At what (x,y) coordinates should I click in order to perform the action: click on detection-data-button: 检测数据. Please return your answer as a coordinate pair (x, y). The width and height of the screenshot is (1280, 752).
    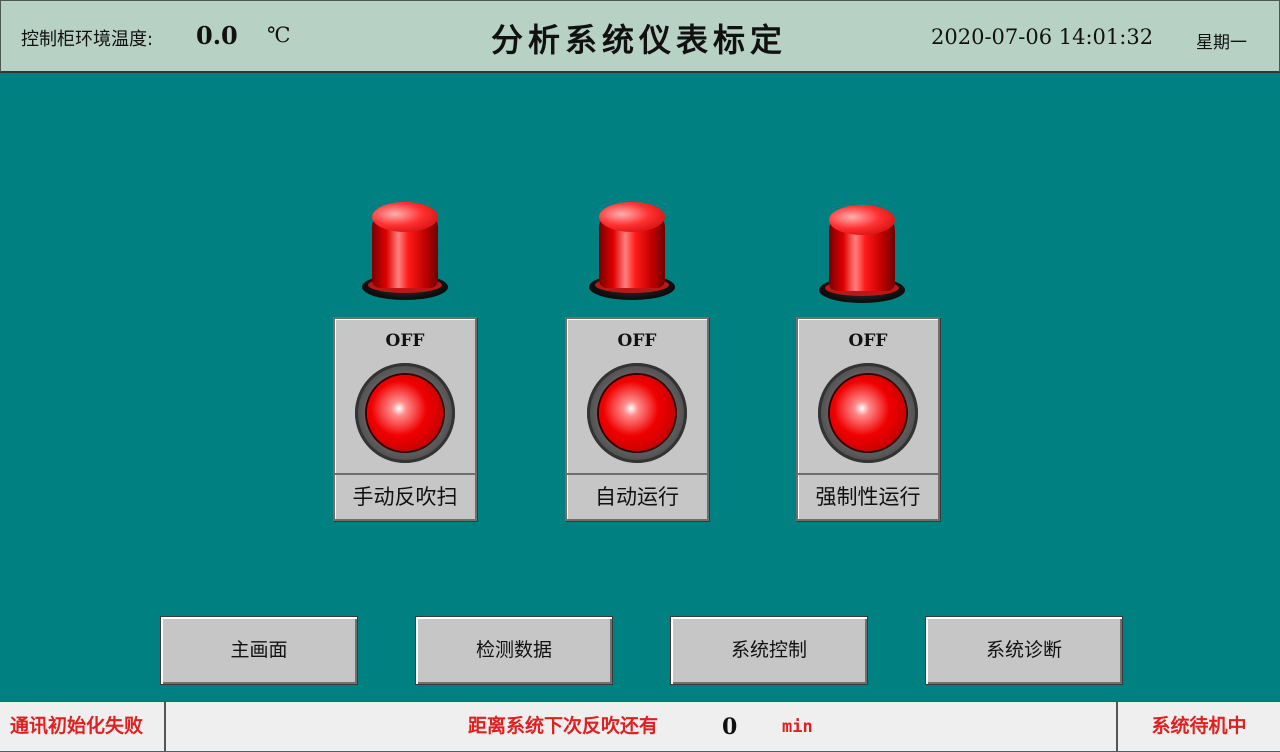
    Looking at the image, I should click on (514, 650).